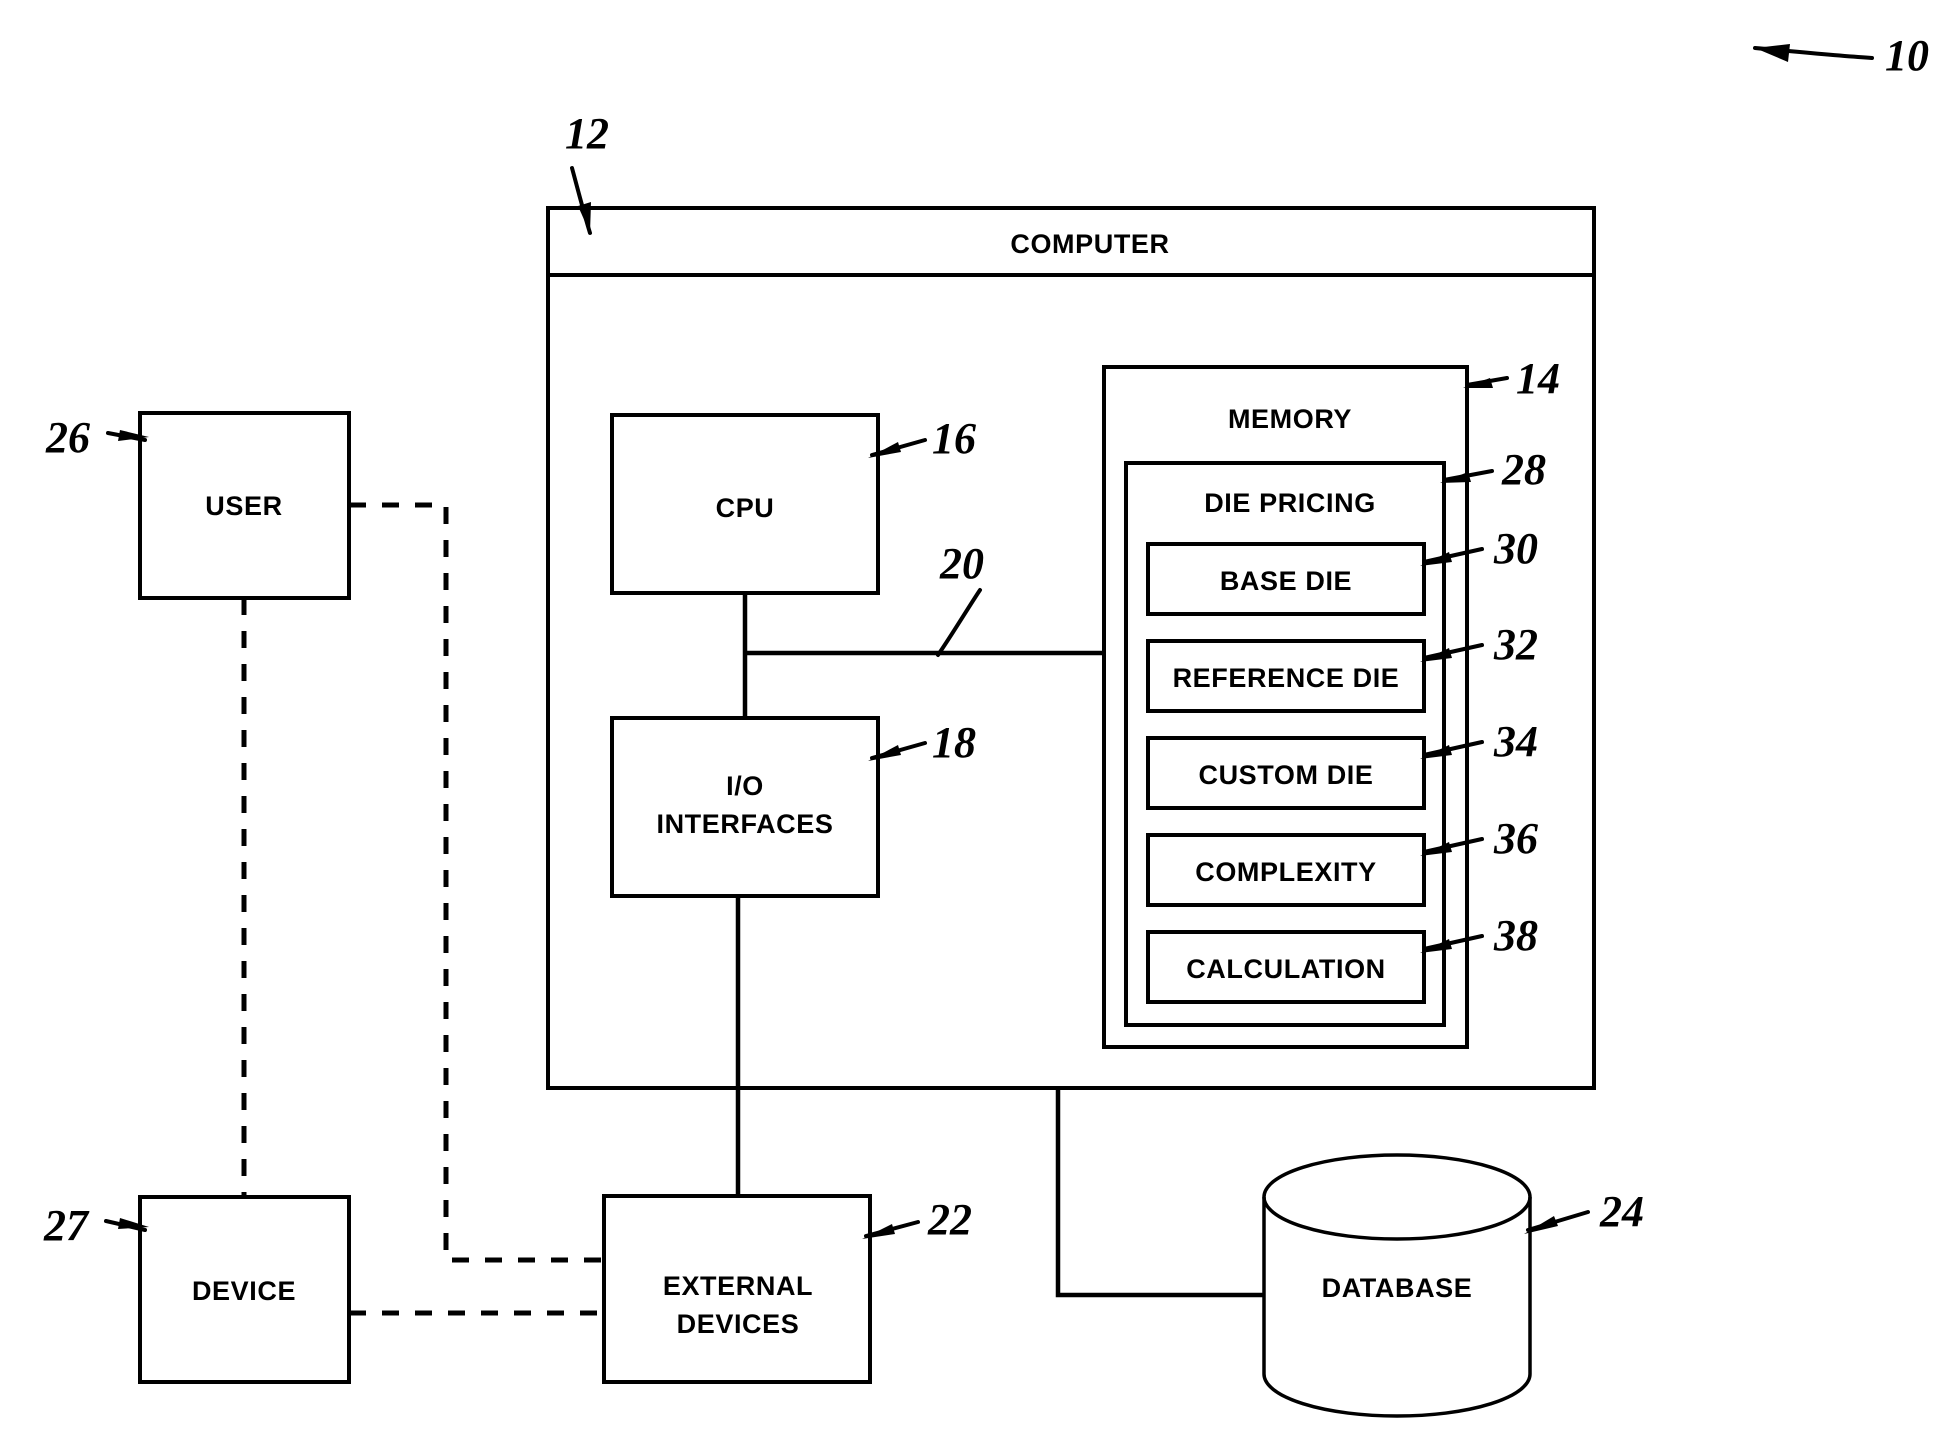 This screenshot has width=1956, height=1444. What do you see at coordinates (884, 753) in the screenshot?
I see `ref-18-arrowhead` at bounding box center [884, 753].